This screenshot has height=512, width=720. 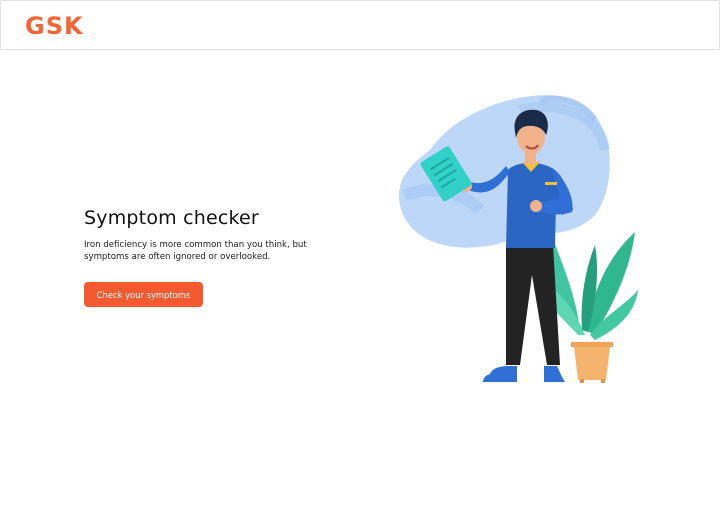 I want to click on check-symptoms-button: Check your symptoms, so click(x=143, y=294).